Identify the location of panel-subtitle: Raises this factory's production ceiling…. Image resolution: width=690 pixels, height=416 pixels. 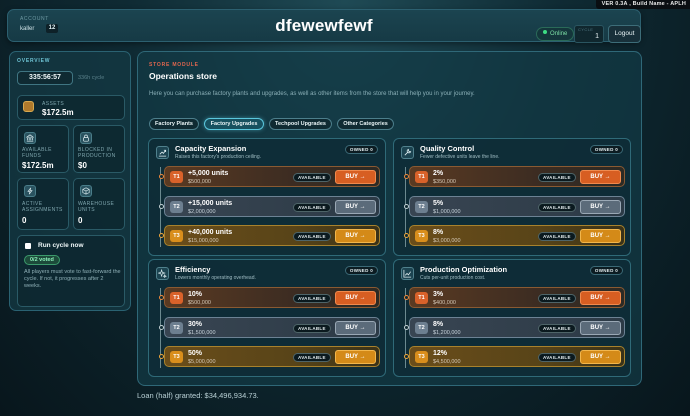
(218, 157).